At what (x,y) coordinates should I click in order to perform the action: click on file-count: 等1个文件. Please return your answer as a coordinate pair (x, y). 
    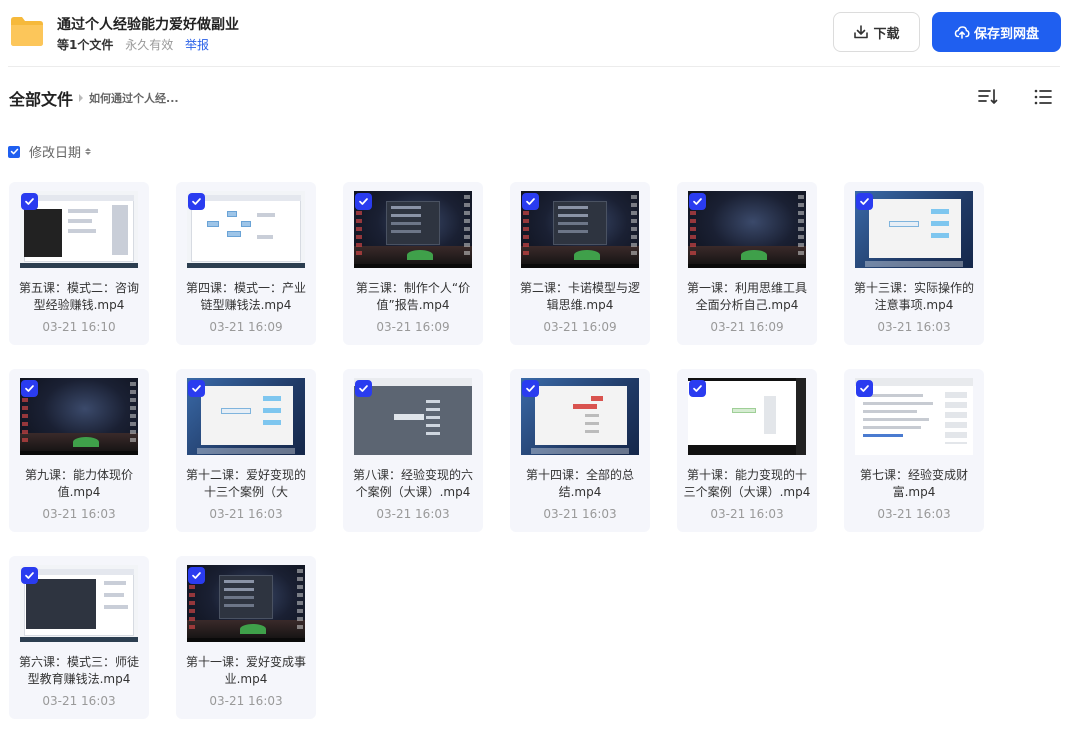
    Looking at the image, I should click on (85, 45).